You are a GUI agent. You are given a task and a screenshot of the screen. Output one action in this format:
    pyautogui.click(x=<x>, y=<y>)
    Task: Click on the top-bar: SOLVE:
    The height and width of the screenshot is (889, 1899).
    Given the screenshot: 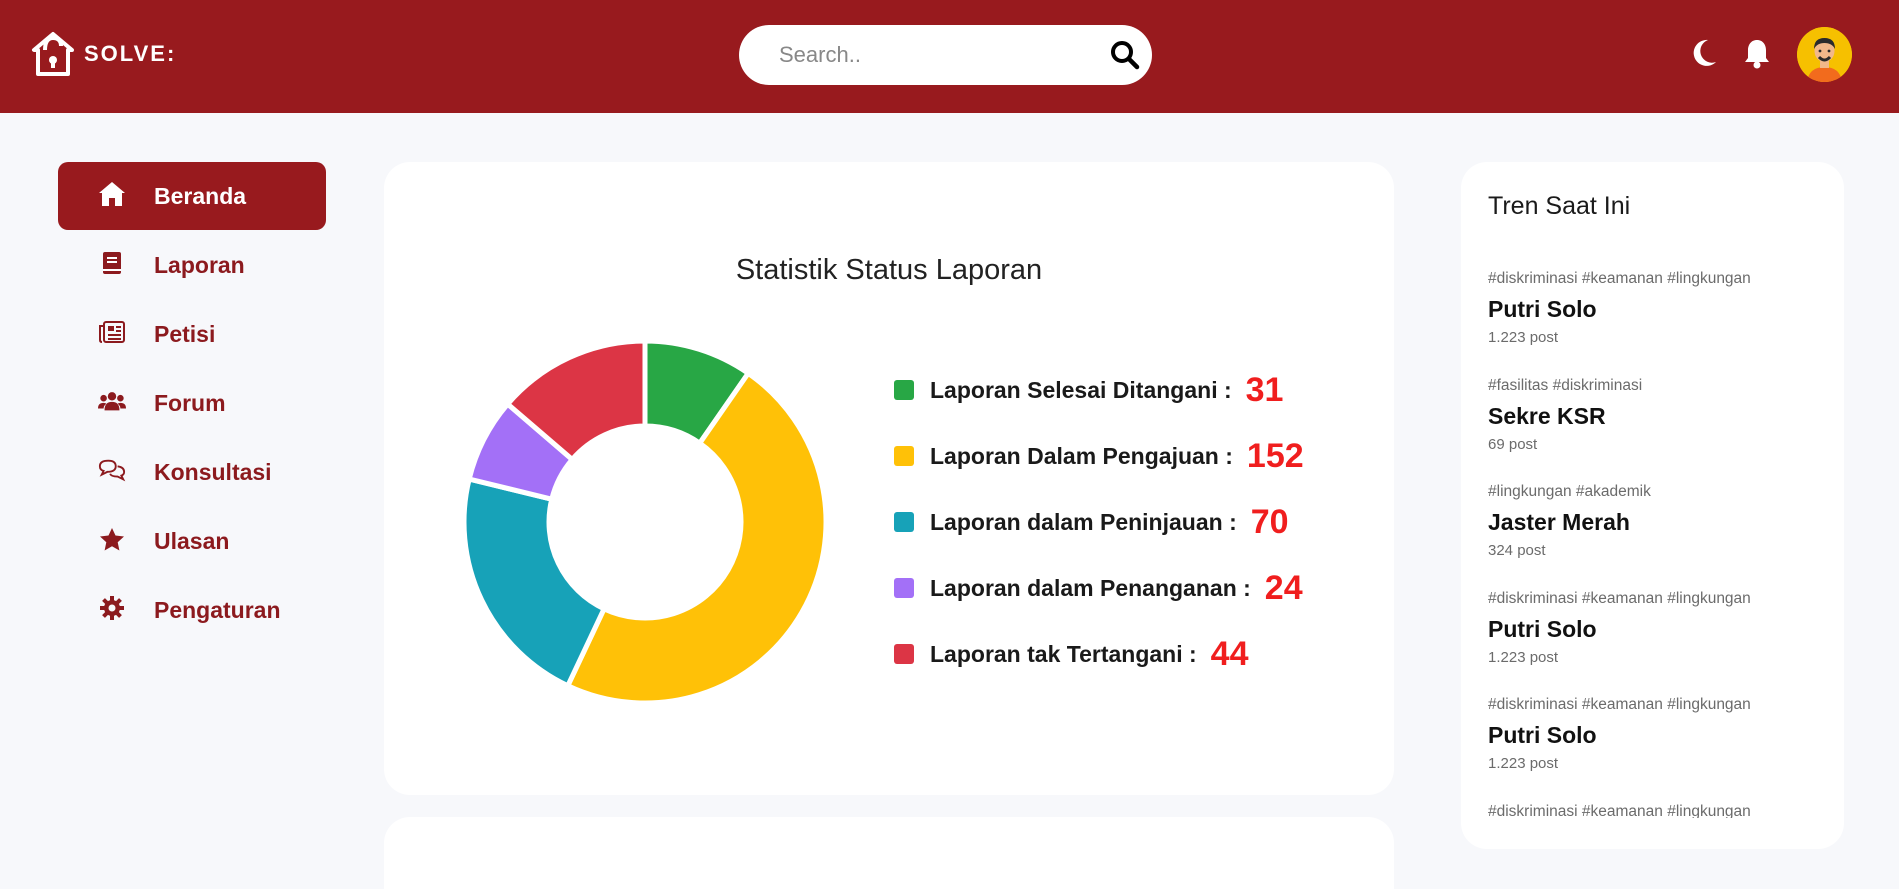 What is the action you would take?
    pyautogui.click(x=949, y=56)
    